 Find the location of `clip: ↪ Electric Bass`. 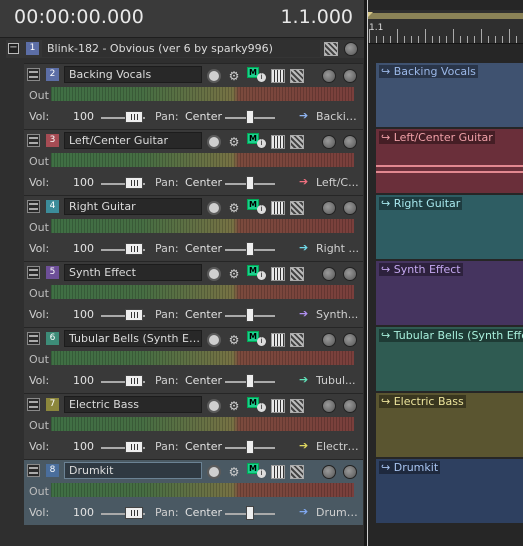

clip: ↪ Electric Bass is located at coordinates (449, 425).